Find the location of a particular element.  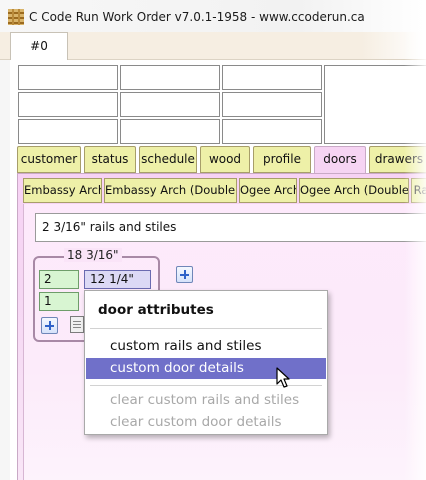

tab-profile: profile is located at coordinates (282, 159).